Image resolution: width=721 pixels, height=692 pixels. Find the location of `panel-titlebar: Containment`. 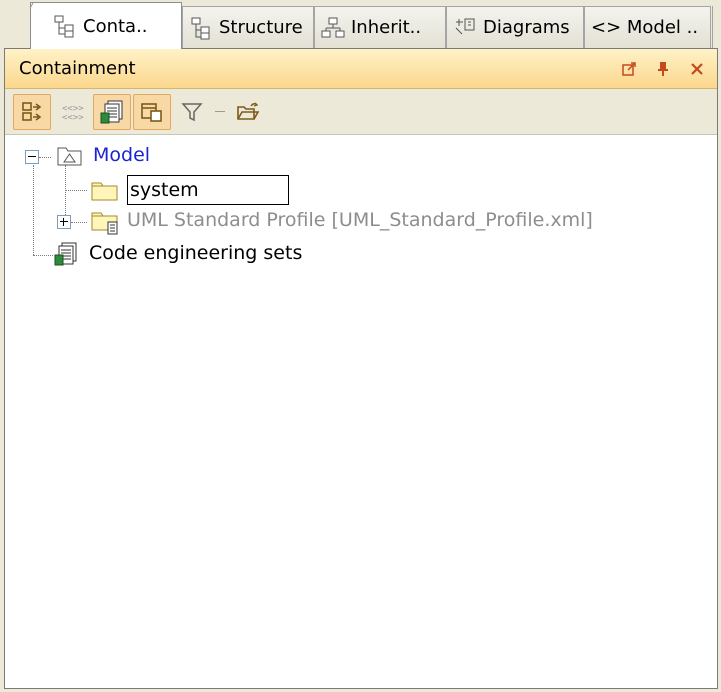

panel-titlebar: Containment is located at coordinates (361, 69).